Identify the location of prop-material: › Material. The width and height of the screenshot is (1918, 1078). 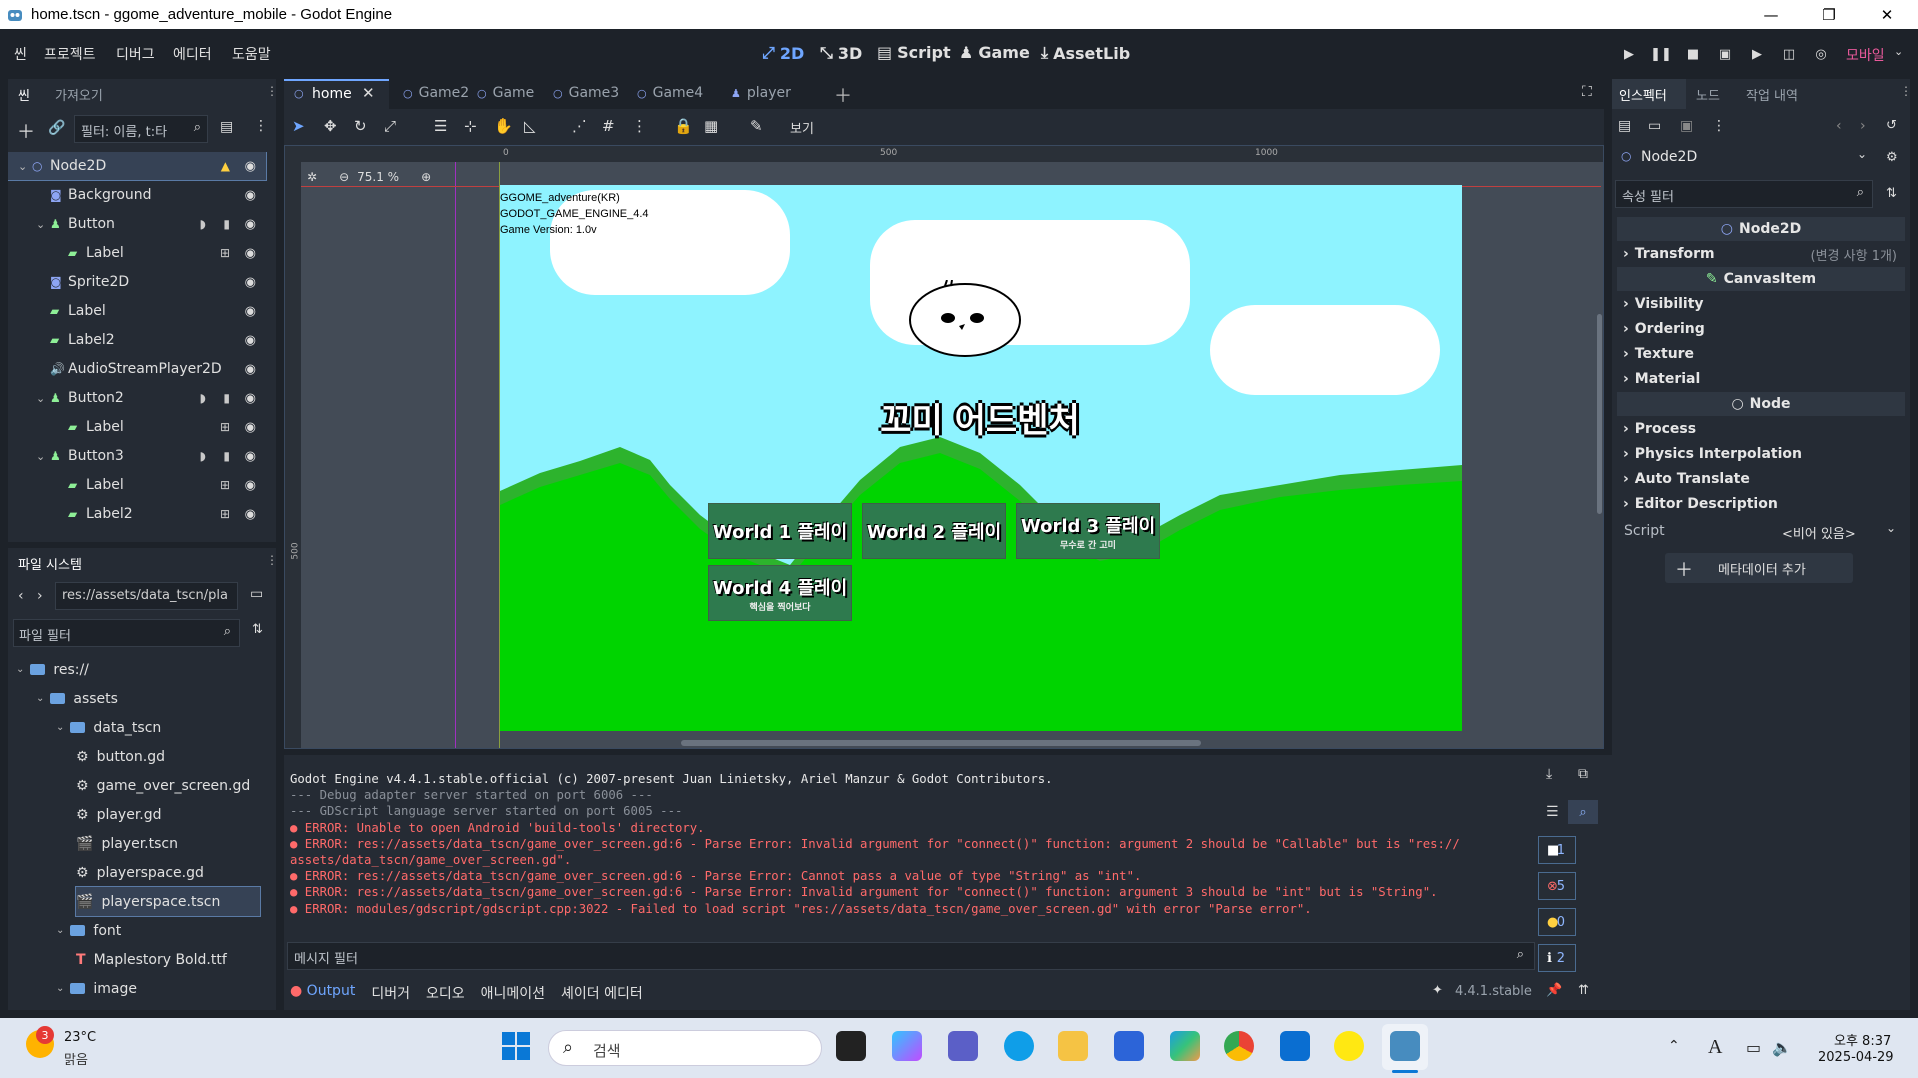
(1761, 379).